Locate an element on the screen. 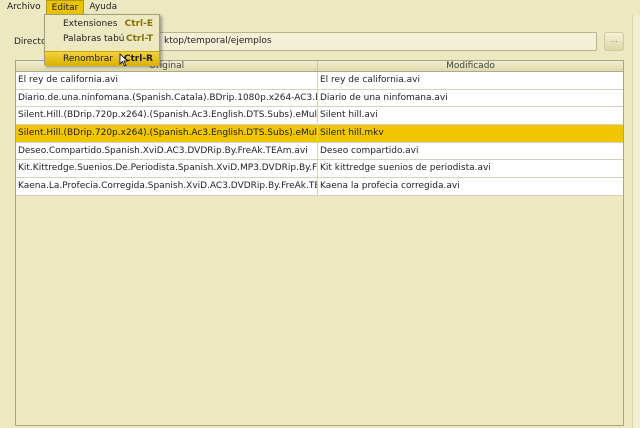 This screenshot has width=640, height=428. cell-modificado: Silent hill.avi is located at coordinates (349, 115).